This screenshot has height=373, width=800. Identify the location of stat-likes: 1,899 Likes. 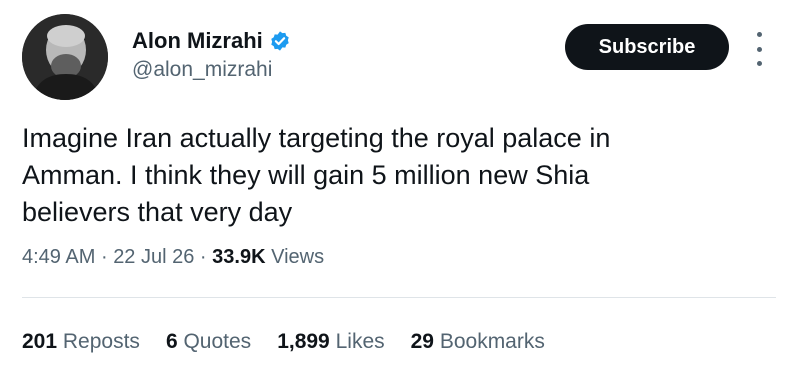
(330, 342).